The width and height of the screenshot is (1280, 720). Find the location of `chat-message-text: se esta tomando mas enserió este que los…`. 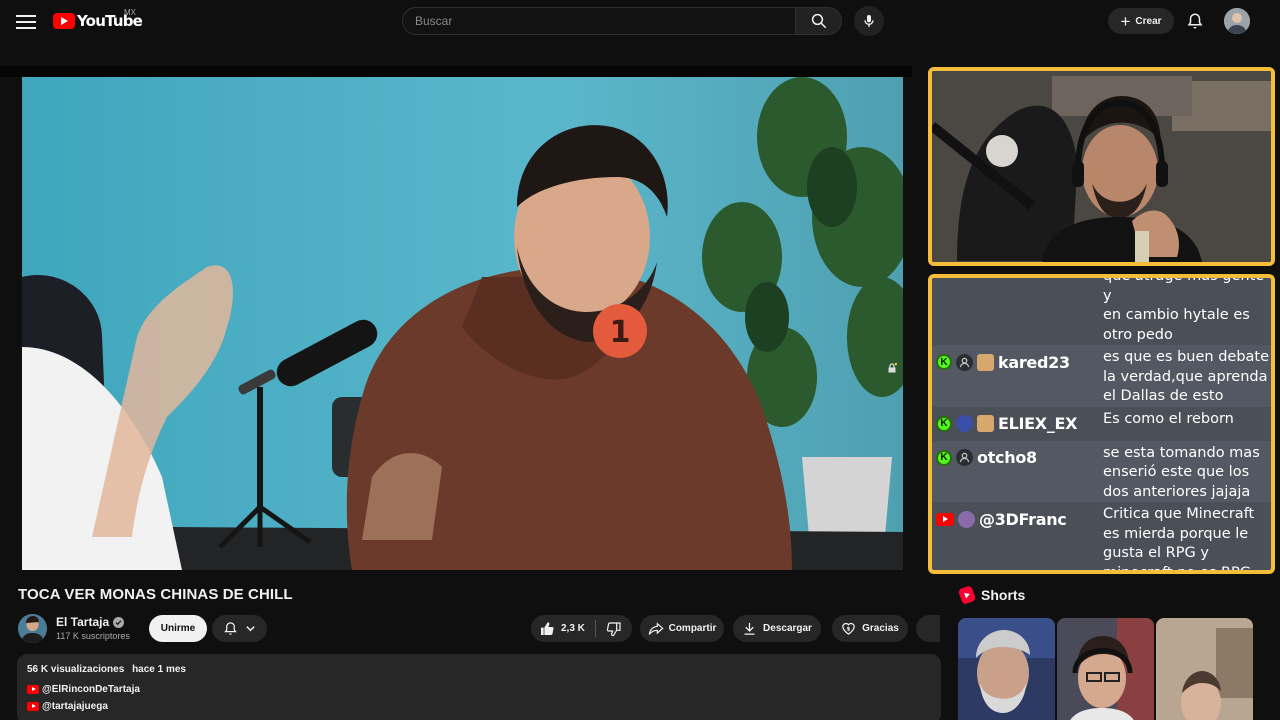

chat-message-text: se esta tomando mas enserió este que los… is located at coordinates (1181, 472).